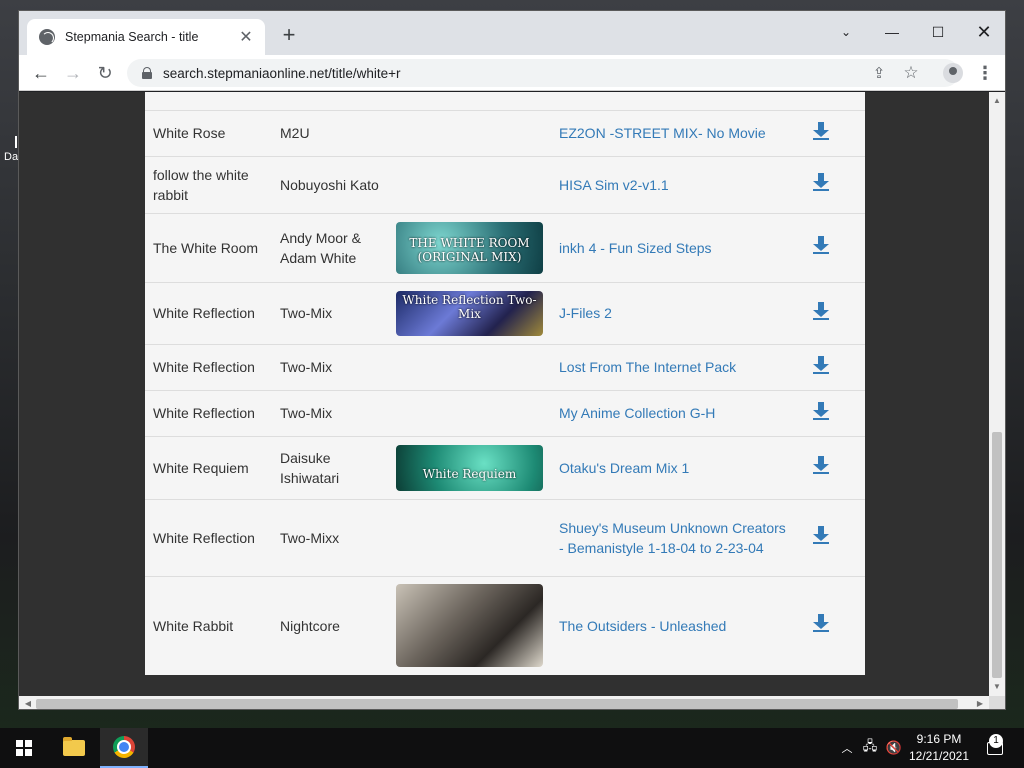 Image resolution: width=1024 pixels, height=768 pixels. Describe the element at coordinates (585, 313) in the screenshot. I see `pack-link: J-Files 2` at that location.